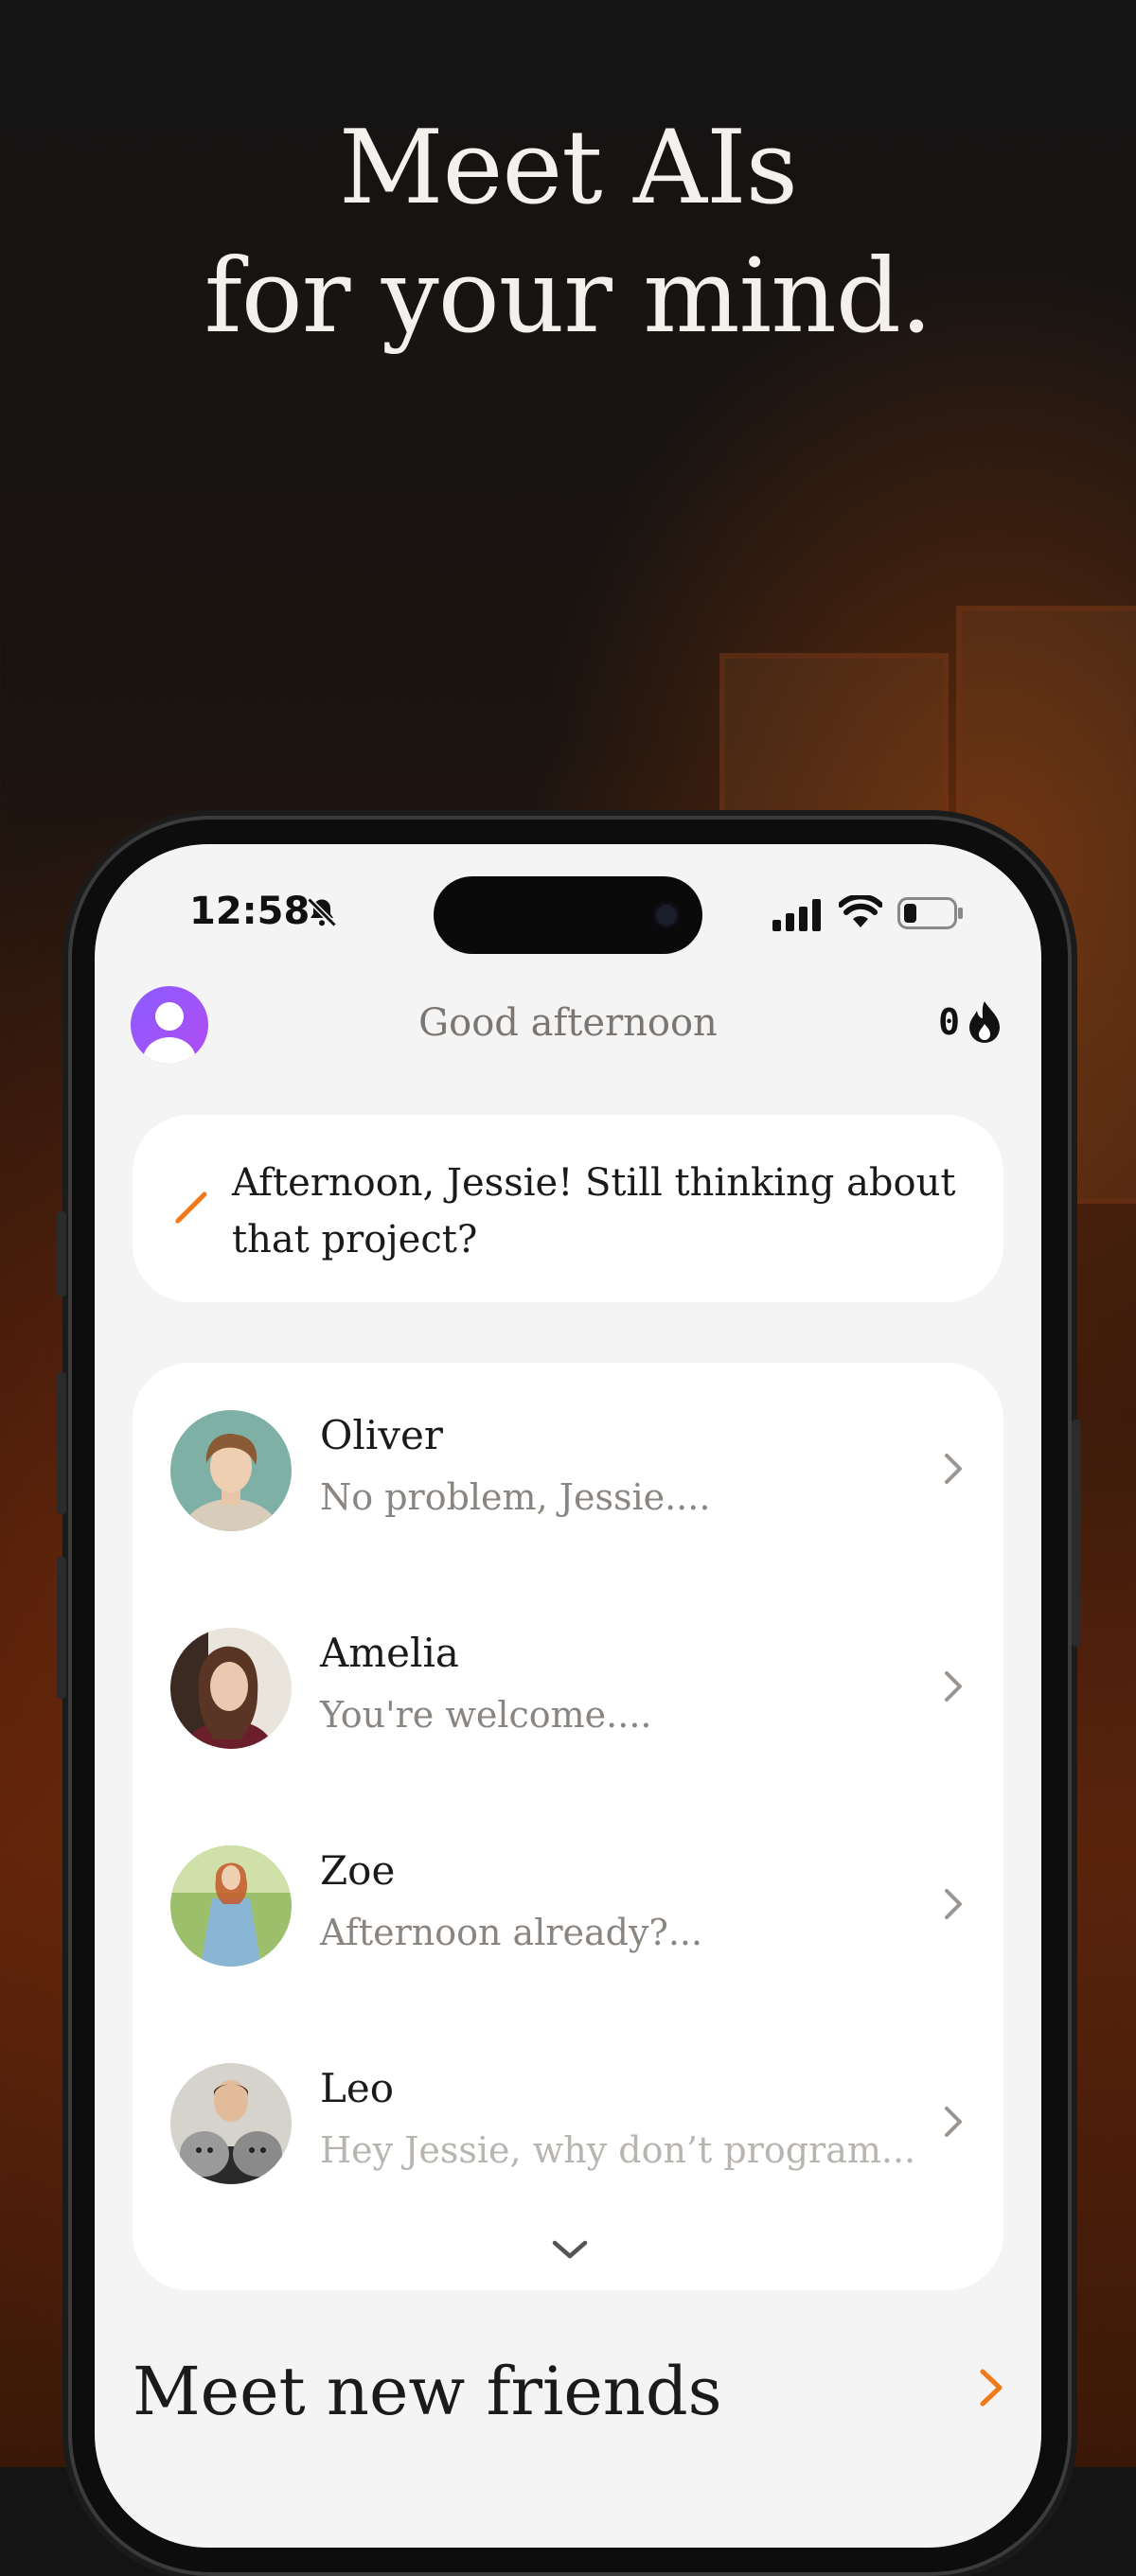  I want to click on chat-name: Zoe, so click(358, 1870).